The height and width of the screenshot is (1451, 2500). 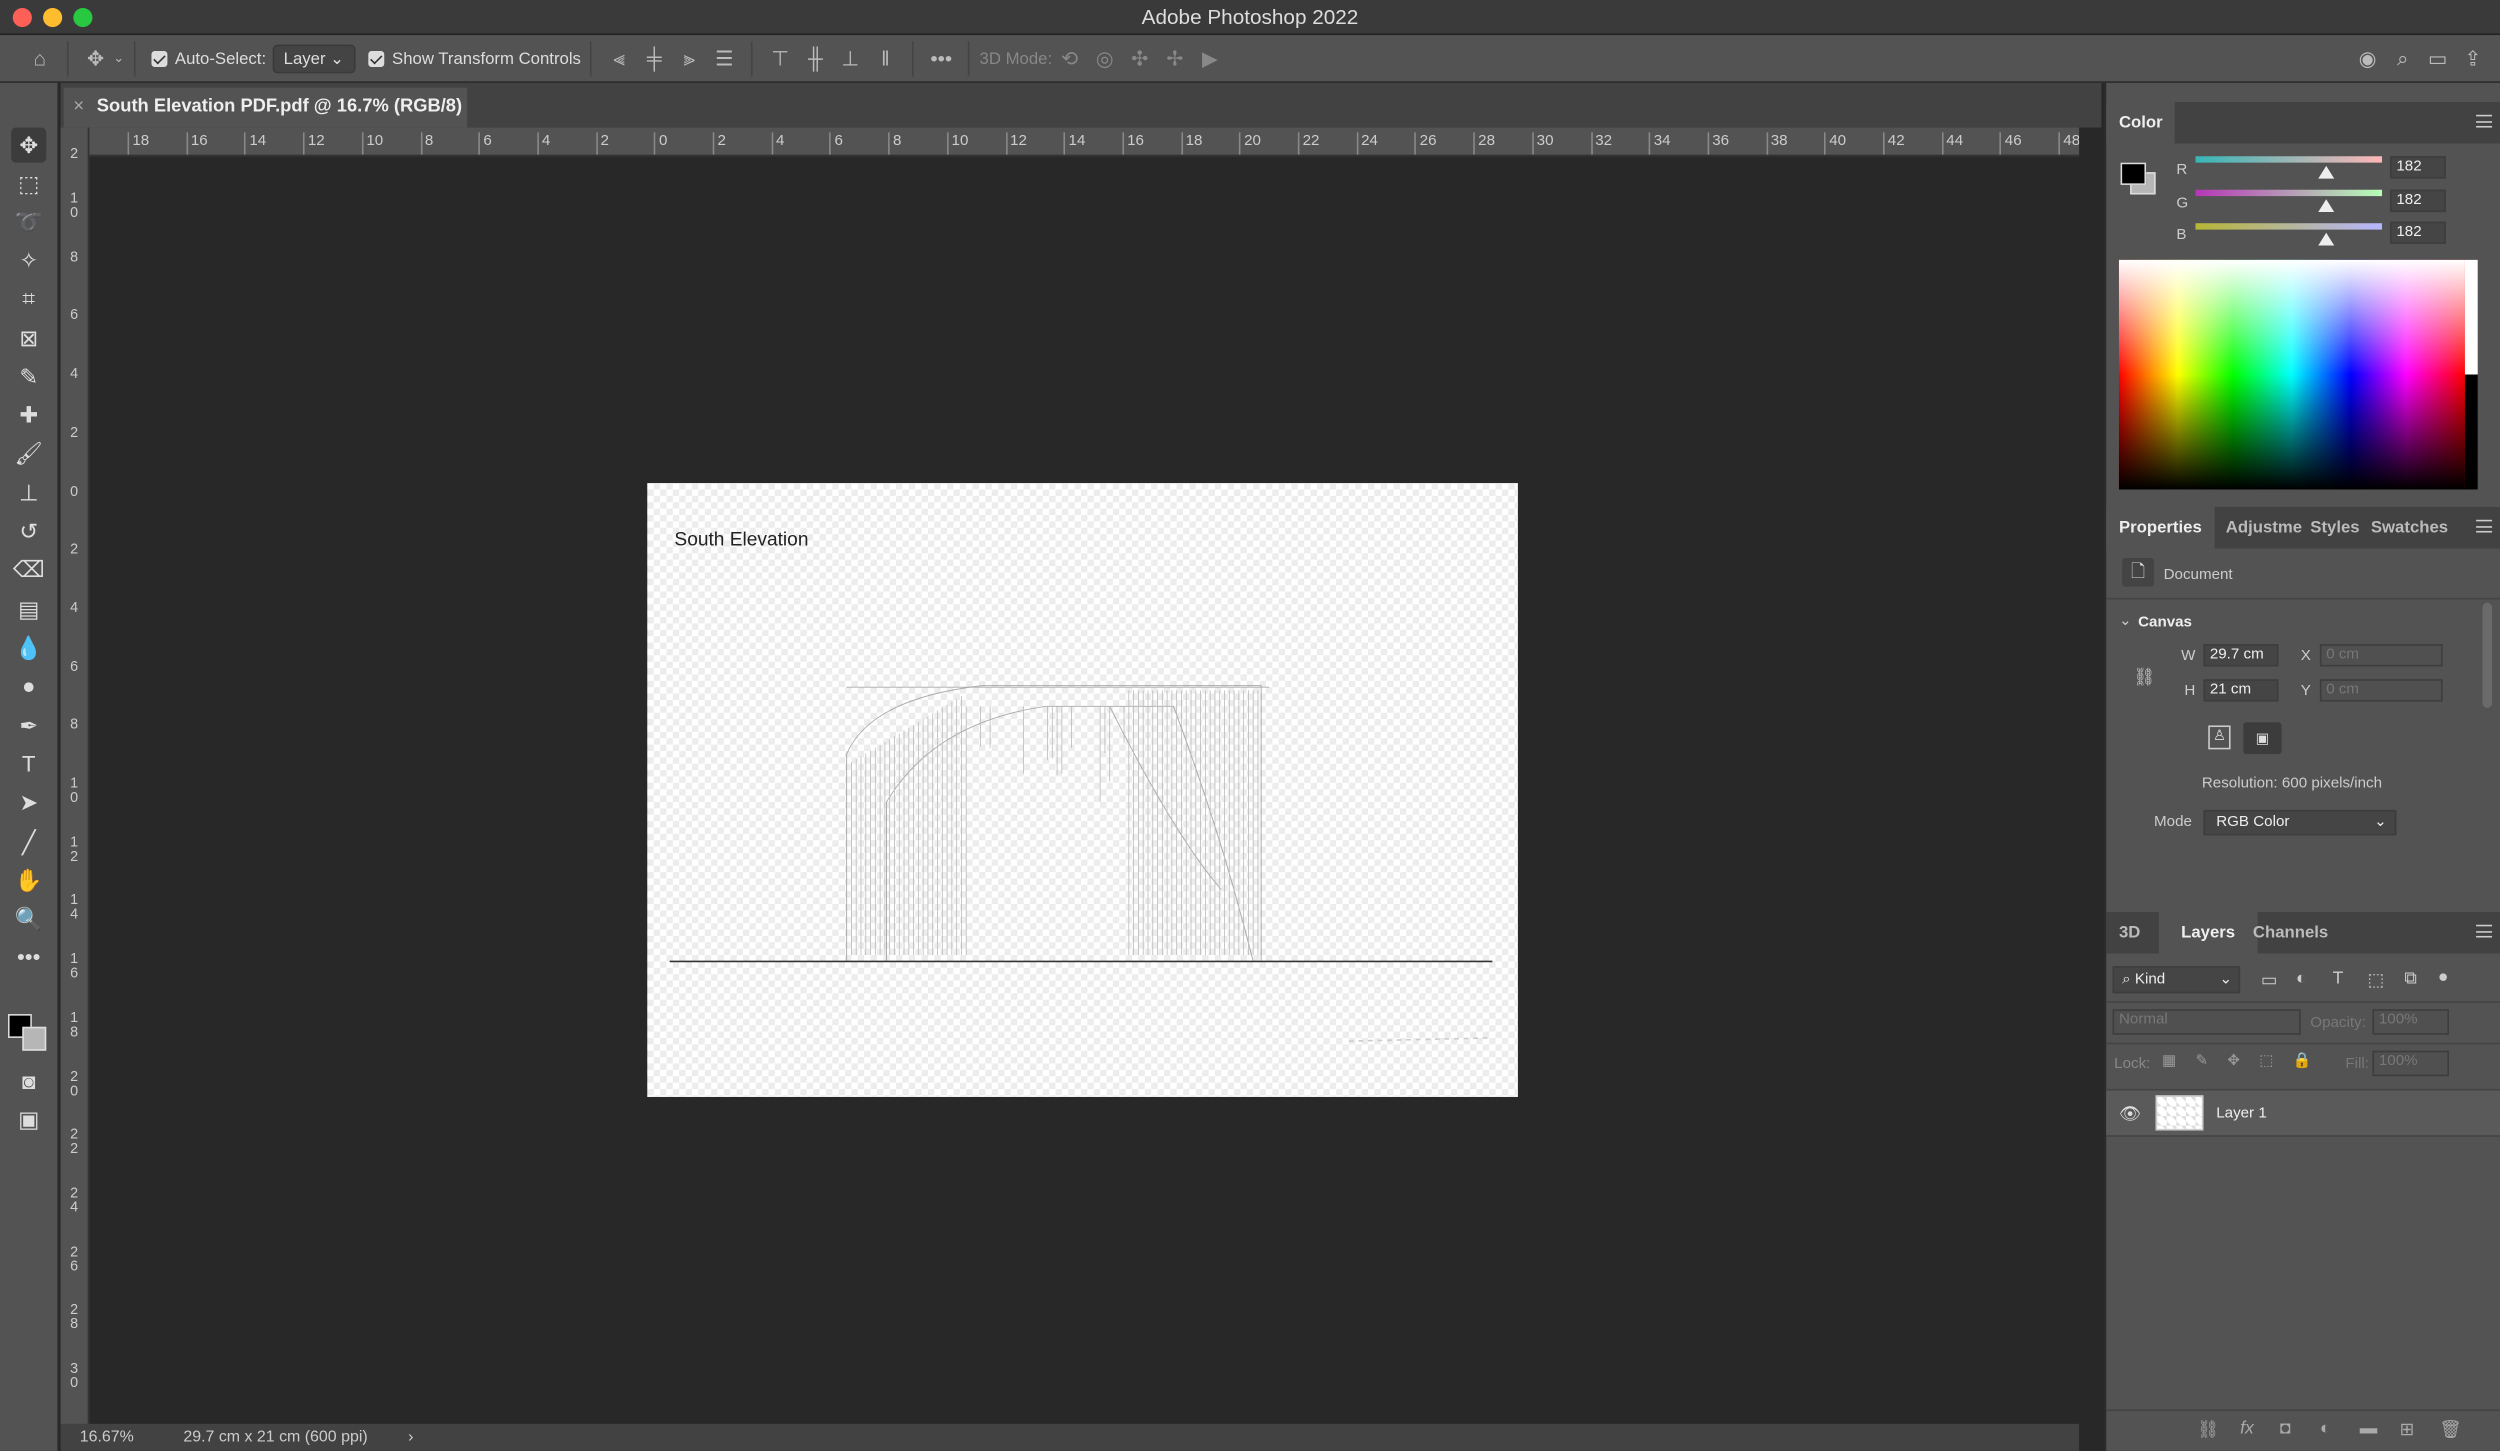 I want to click on path-selection-tool-icon: ➤, so click(x=28, y=801).